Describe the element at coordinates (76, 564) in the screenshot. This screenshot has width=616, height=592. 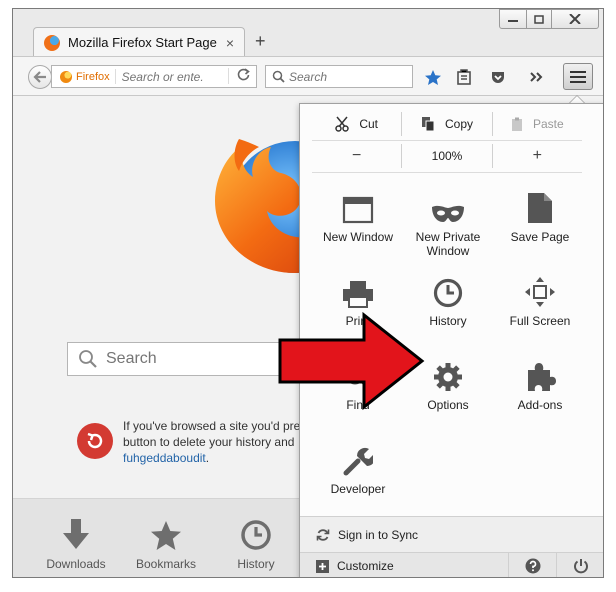
I see `launch-downloads-label: Downloads` at that location.